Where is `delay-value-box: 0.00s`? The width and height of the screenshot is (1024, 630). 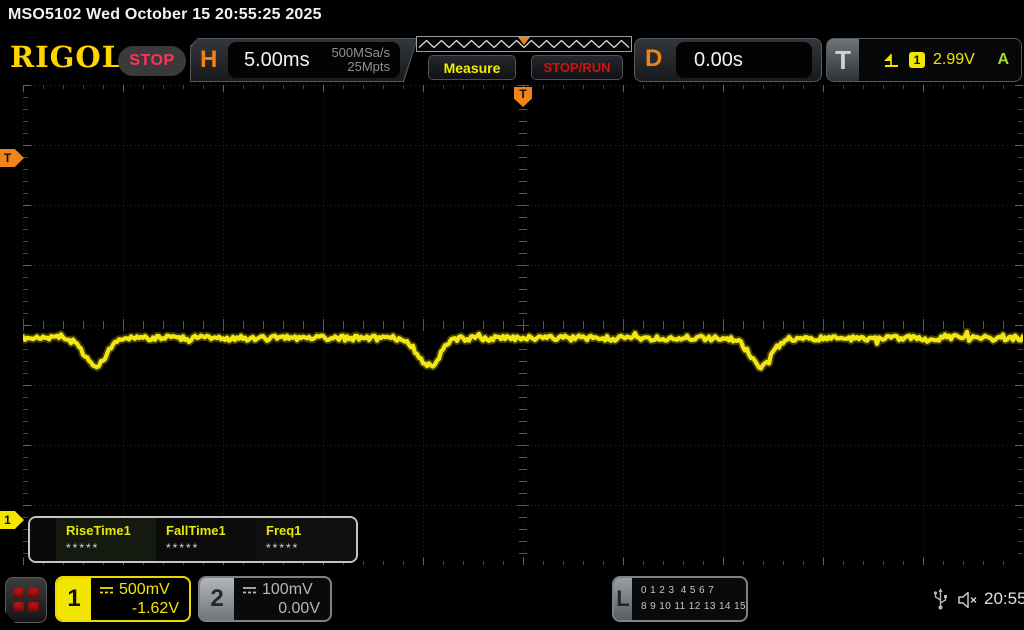 delay-value-box: 0.00s is located at coordinates (744, 60).